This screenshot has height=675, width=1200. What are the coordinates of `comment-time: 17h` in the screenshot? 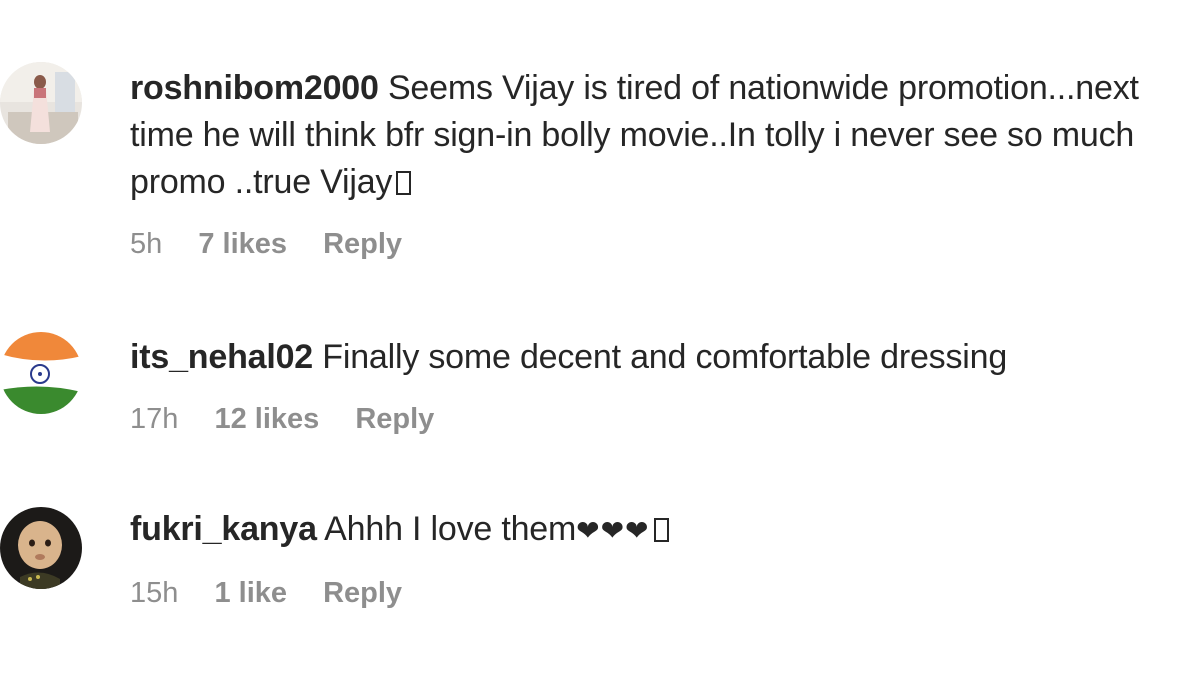 It's located at (154, 419).